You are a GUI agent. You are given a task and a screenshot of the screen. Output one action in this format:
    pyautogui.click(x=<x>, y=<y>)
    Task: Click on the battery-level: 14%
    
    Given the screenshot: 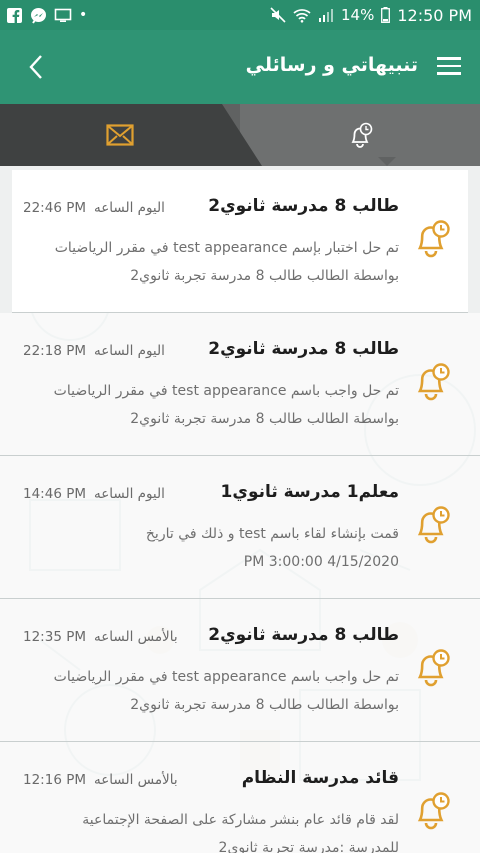 What is the action you would take?
    pyautogui.click(x=358, y=15)
    